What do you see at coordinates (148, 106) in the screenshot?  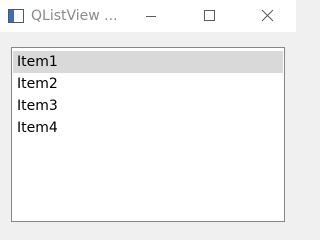 I see `list-item-3: Item3` at bounding box center [148, 106].